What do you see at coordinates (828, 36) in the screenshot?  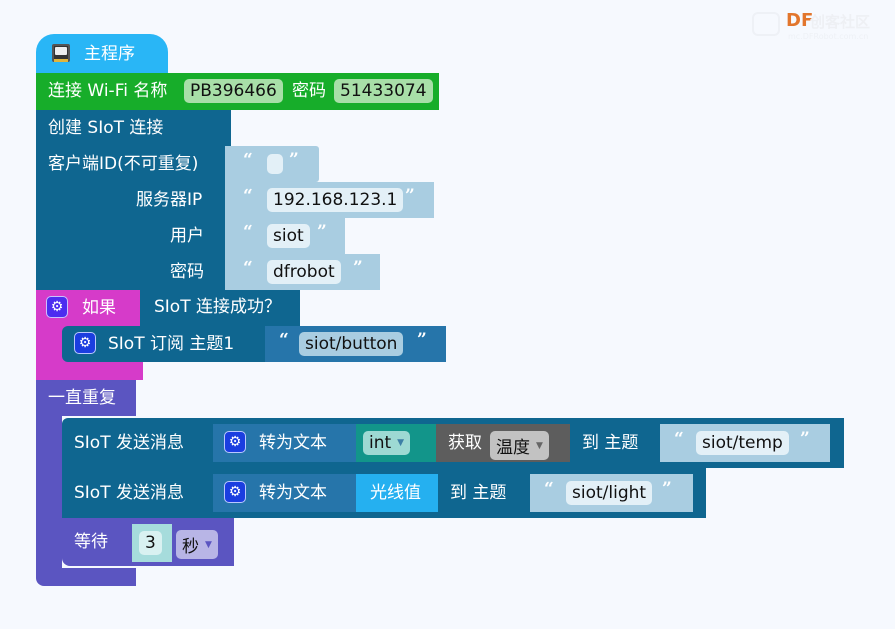 I see `watermark-url: mc.DFRobot.com.cn` at bounding box center [828, 36].